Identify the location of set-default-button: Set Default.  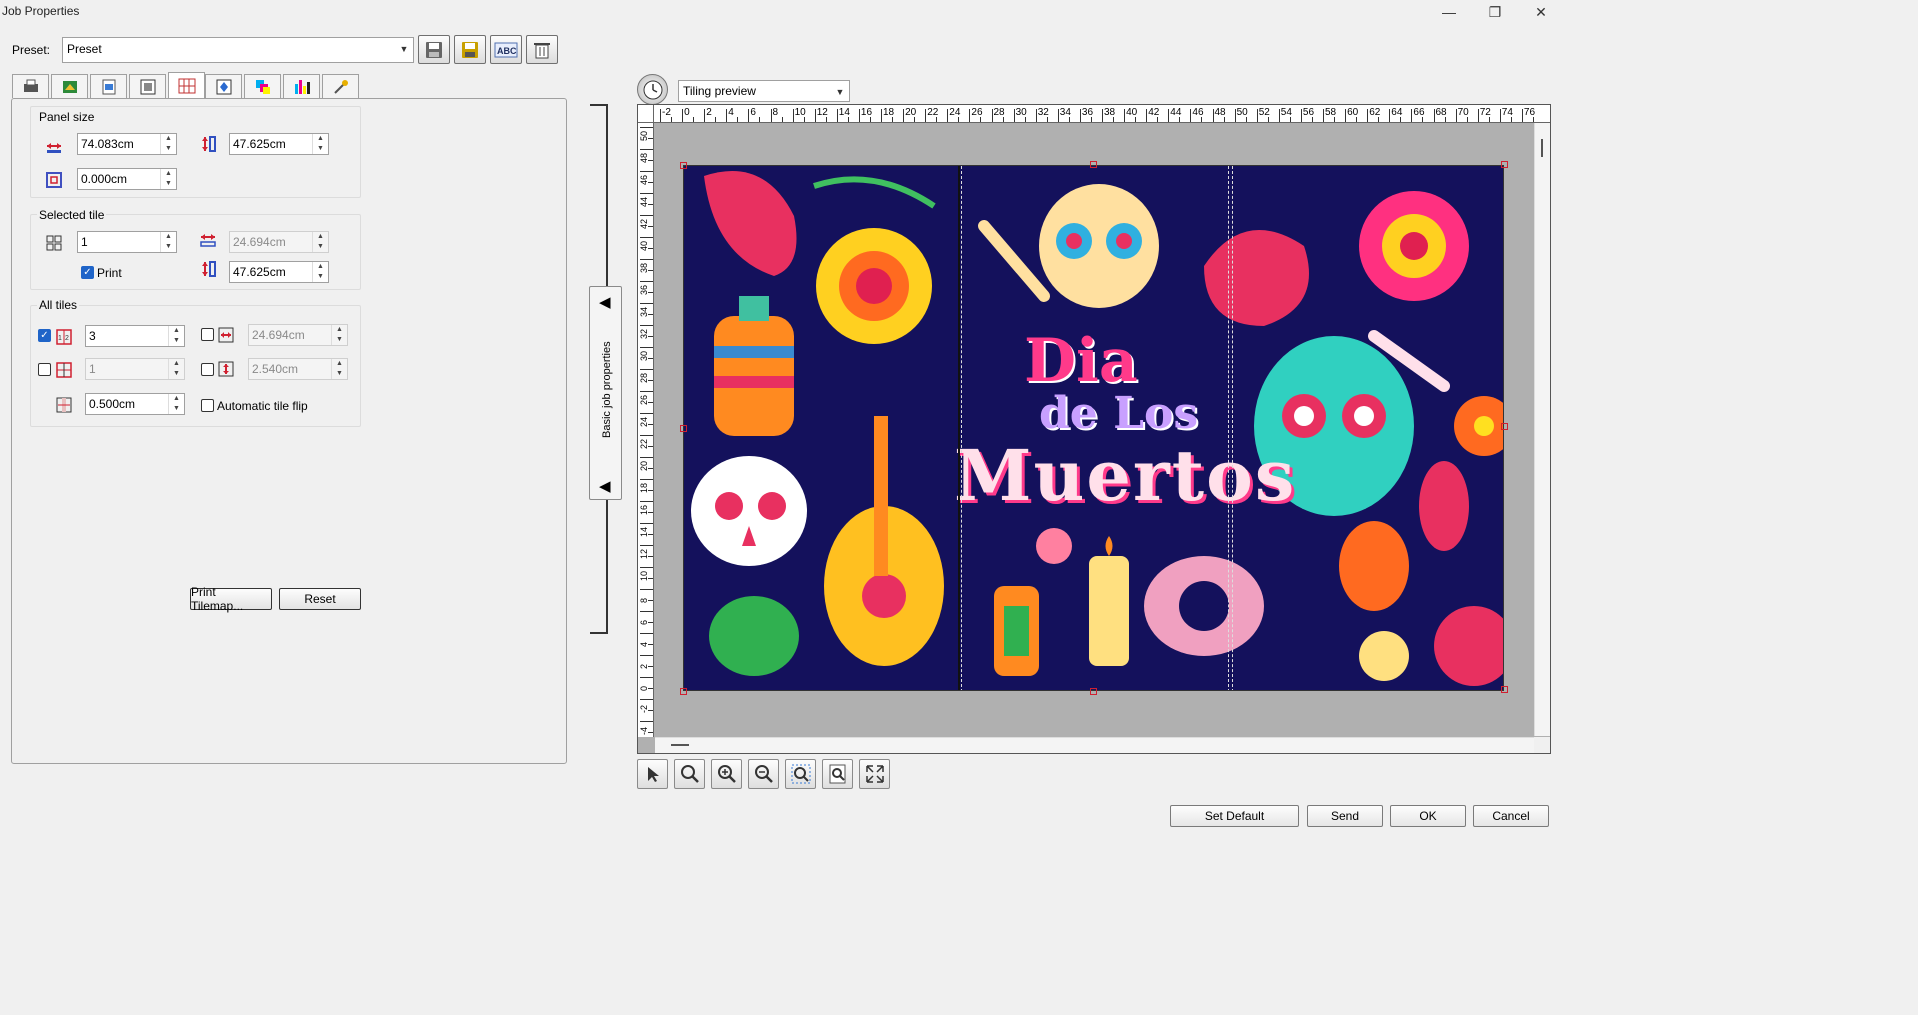
(1234, 816).